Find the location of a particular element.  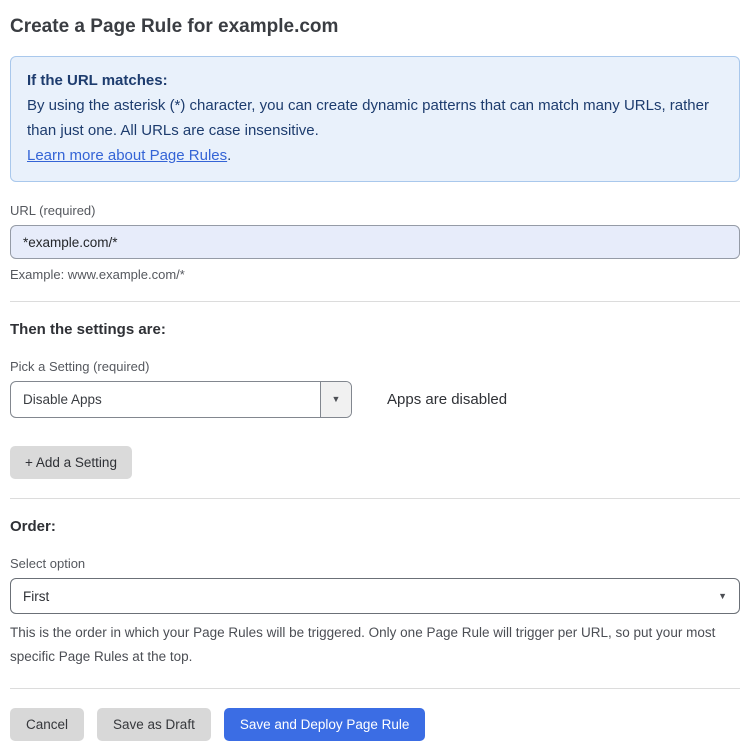

order-select-label: Select option is located at coordinates (48, 563).